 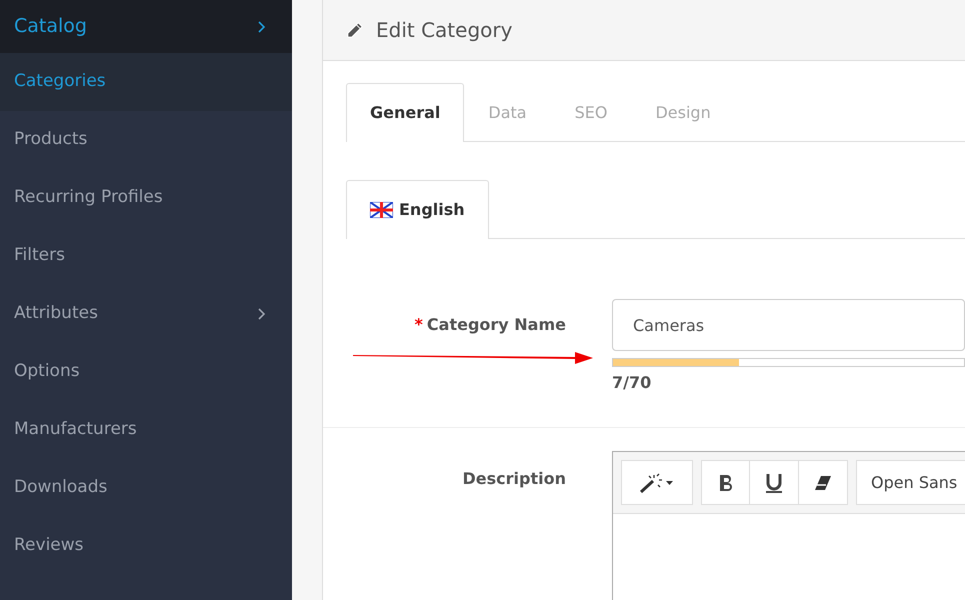 I want to click on pencil-icon, so click(x=354, y=30).